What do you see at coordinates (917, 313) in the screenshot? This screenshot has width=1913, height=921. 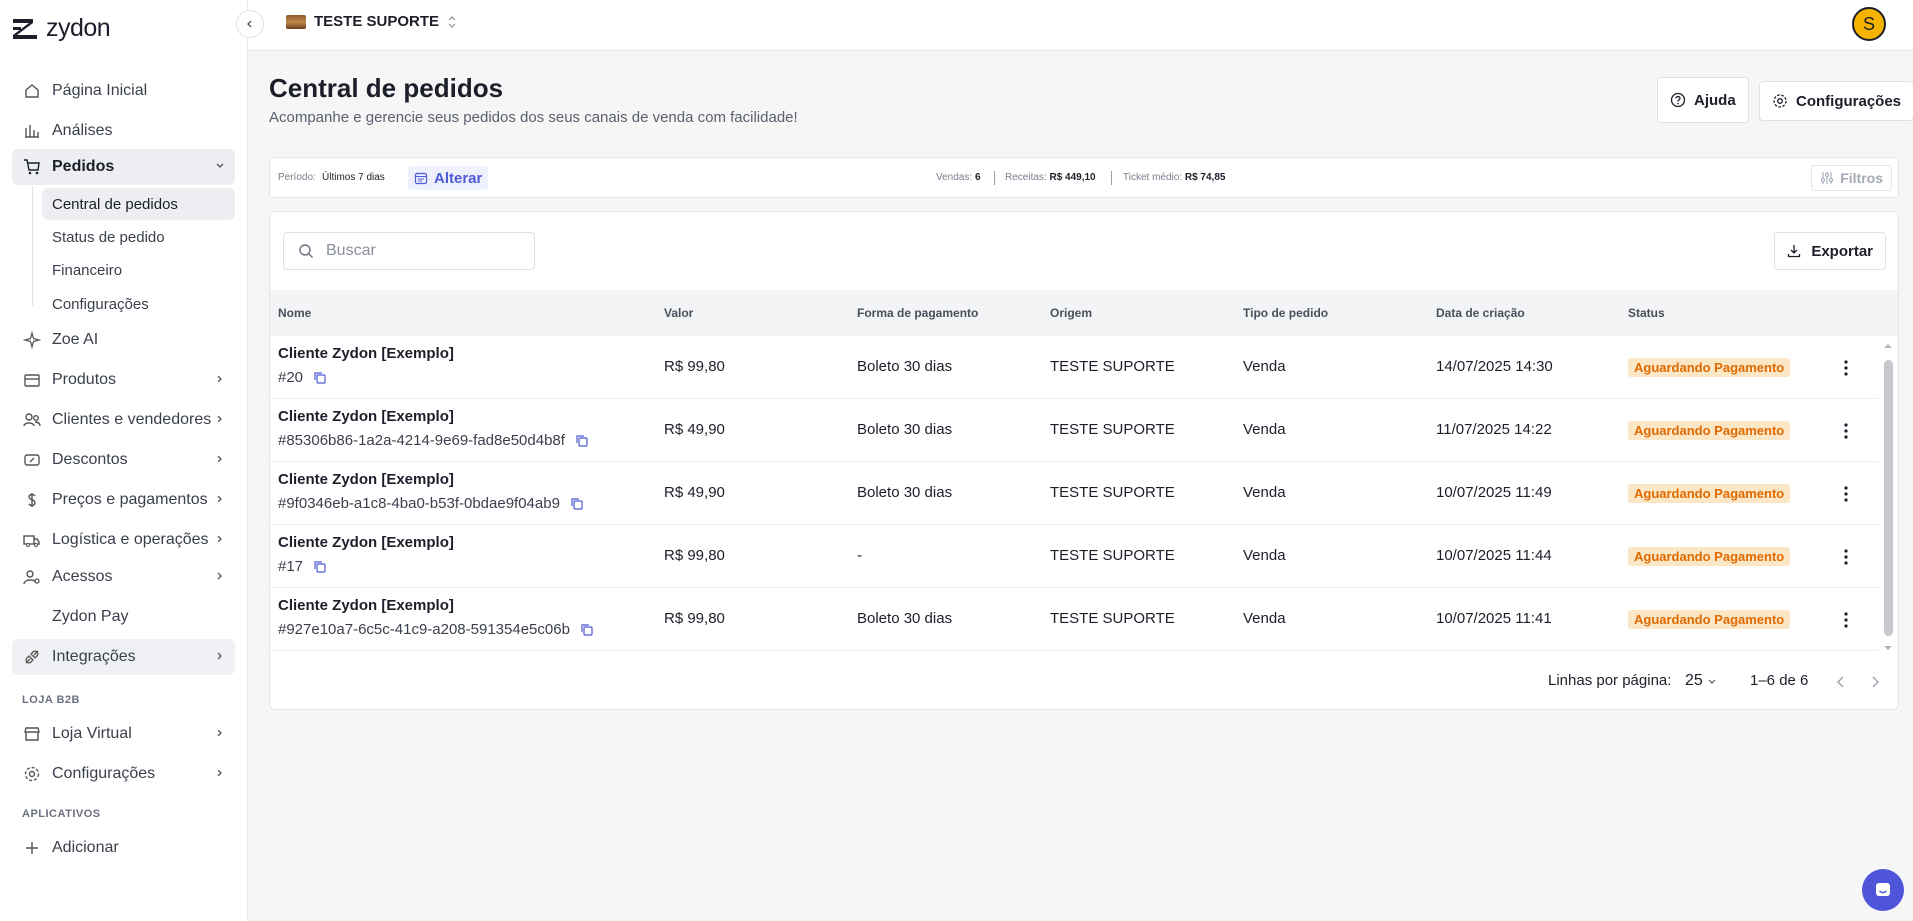 I see `column-header-payment: Forma de pagamento` at bounding box center [917, 313].